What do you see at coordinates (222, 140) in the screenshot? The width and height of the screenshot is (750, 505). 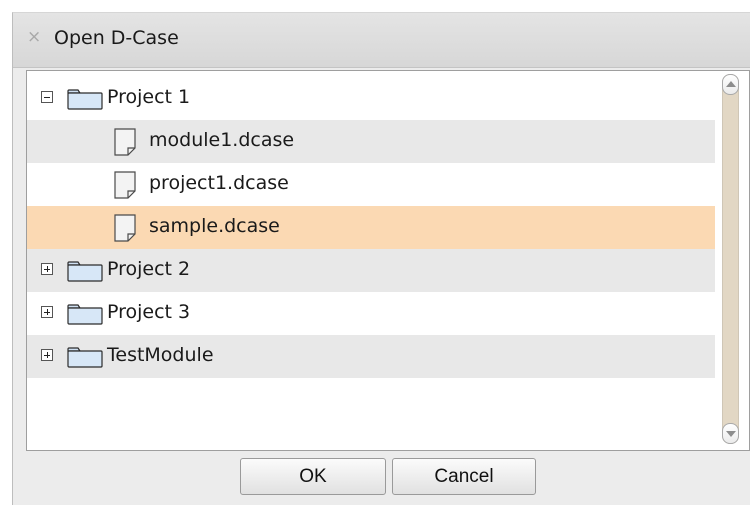 I see `tree-item-label: module1.dcase` at bounding box center [222, 140].